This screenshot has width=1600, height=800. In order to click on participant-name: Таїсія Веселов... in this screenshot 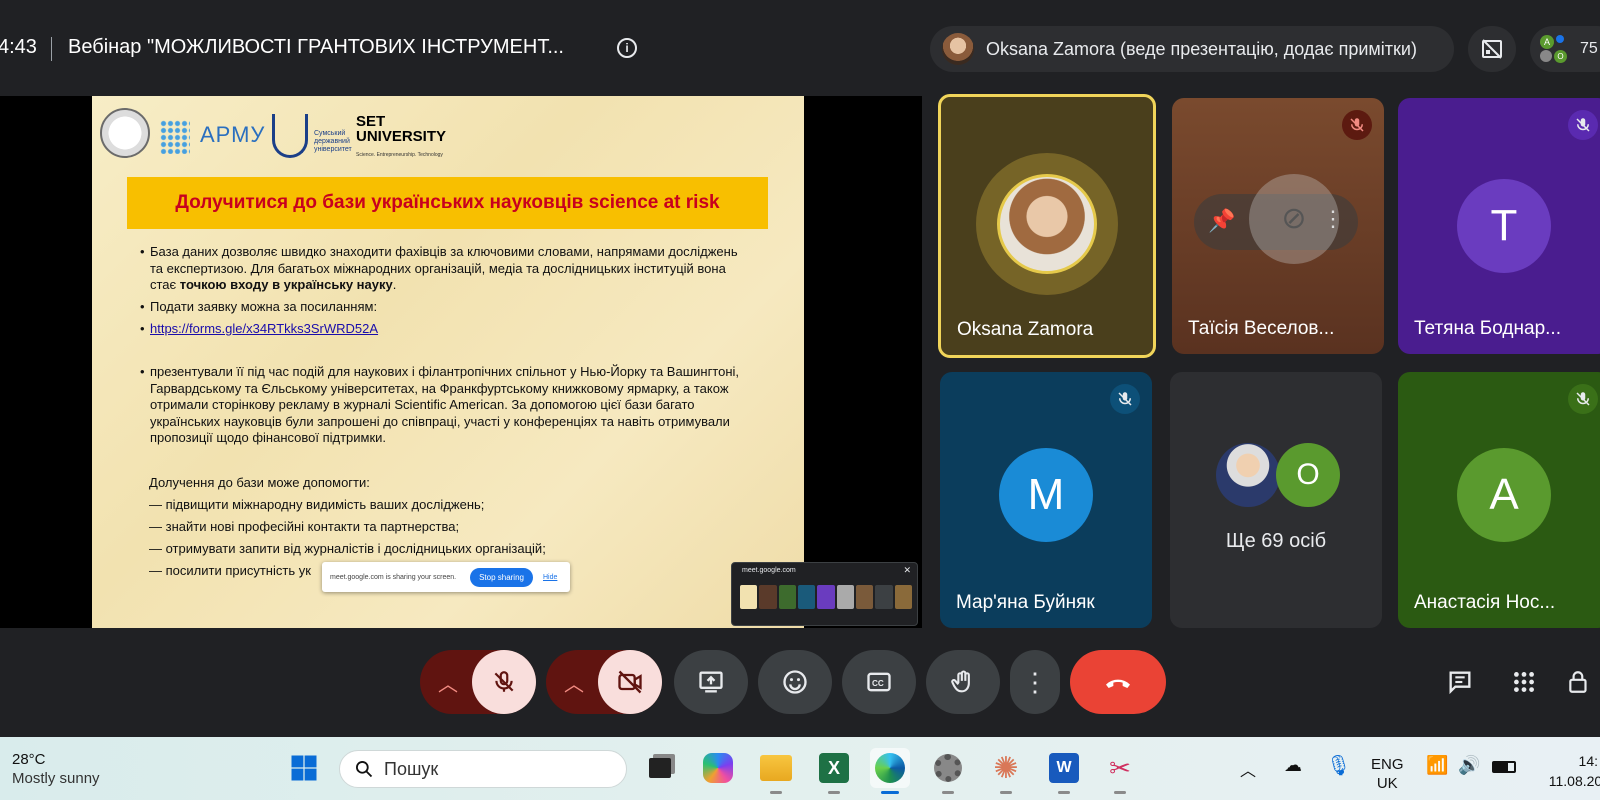, I will do `click(1261, 328)`.